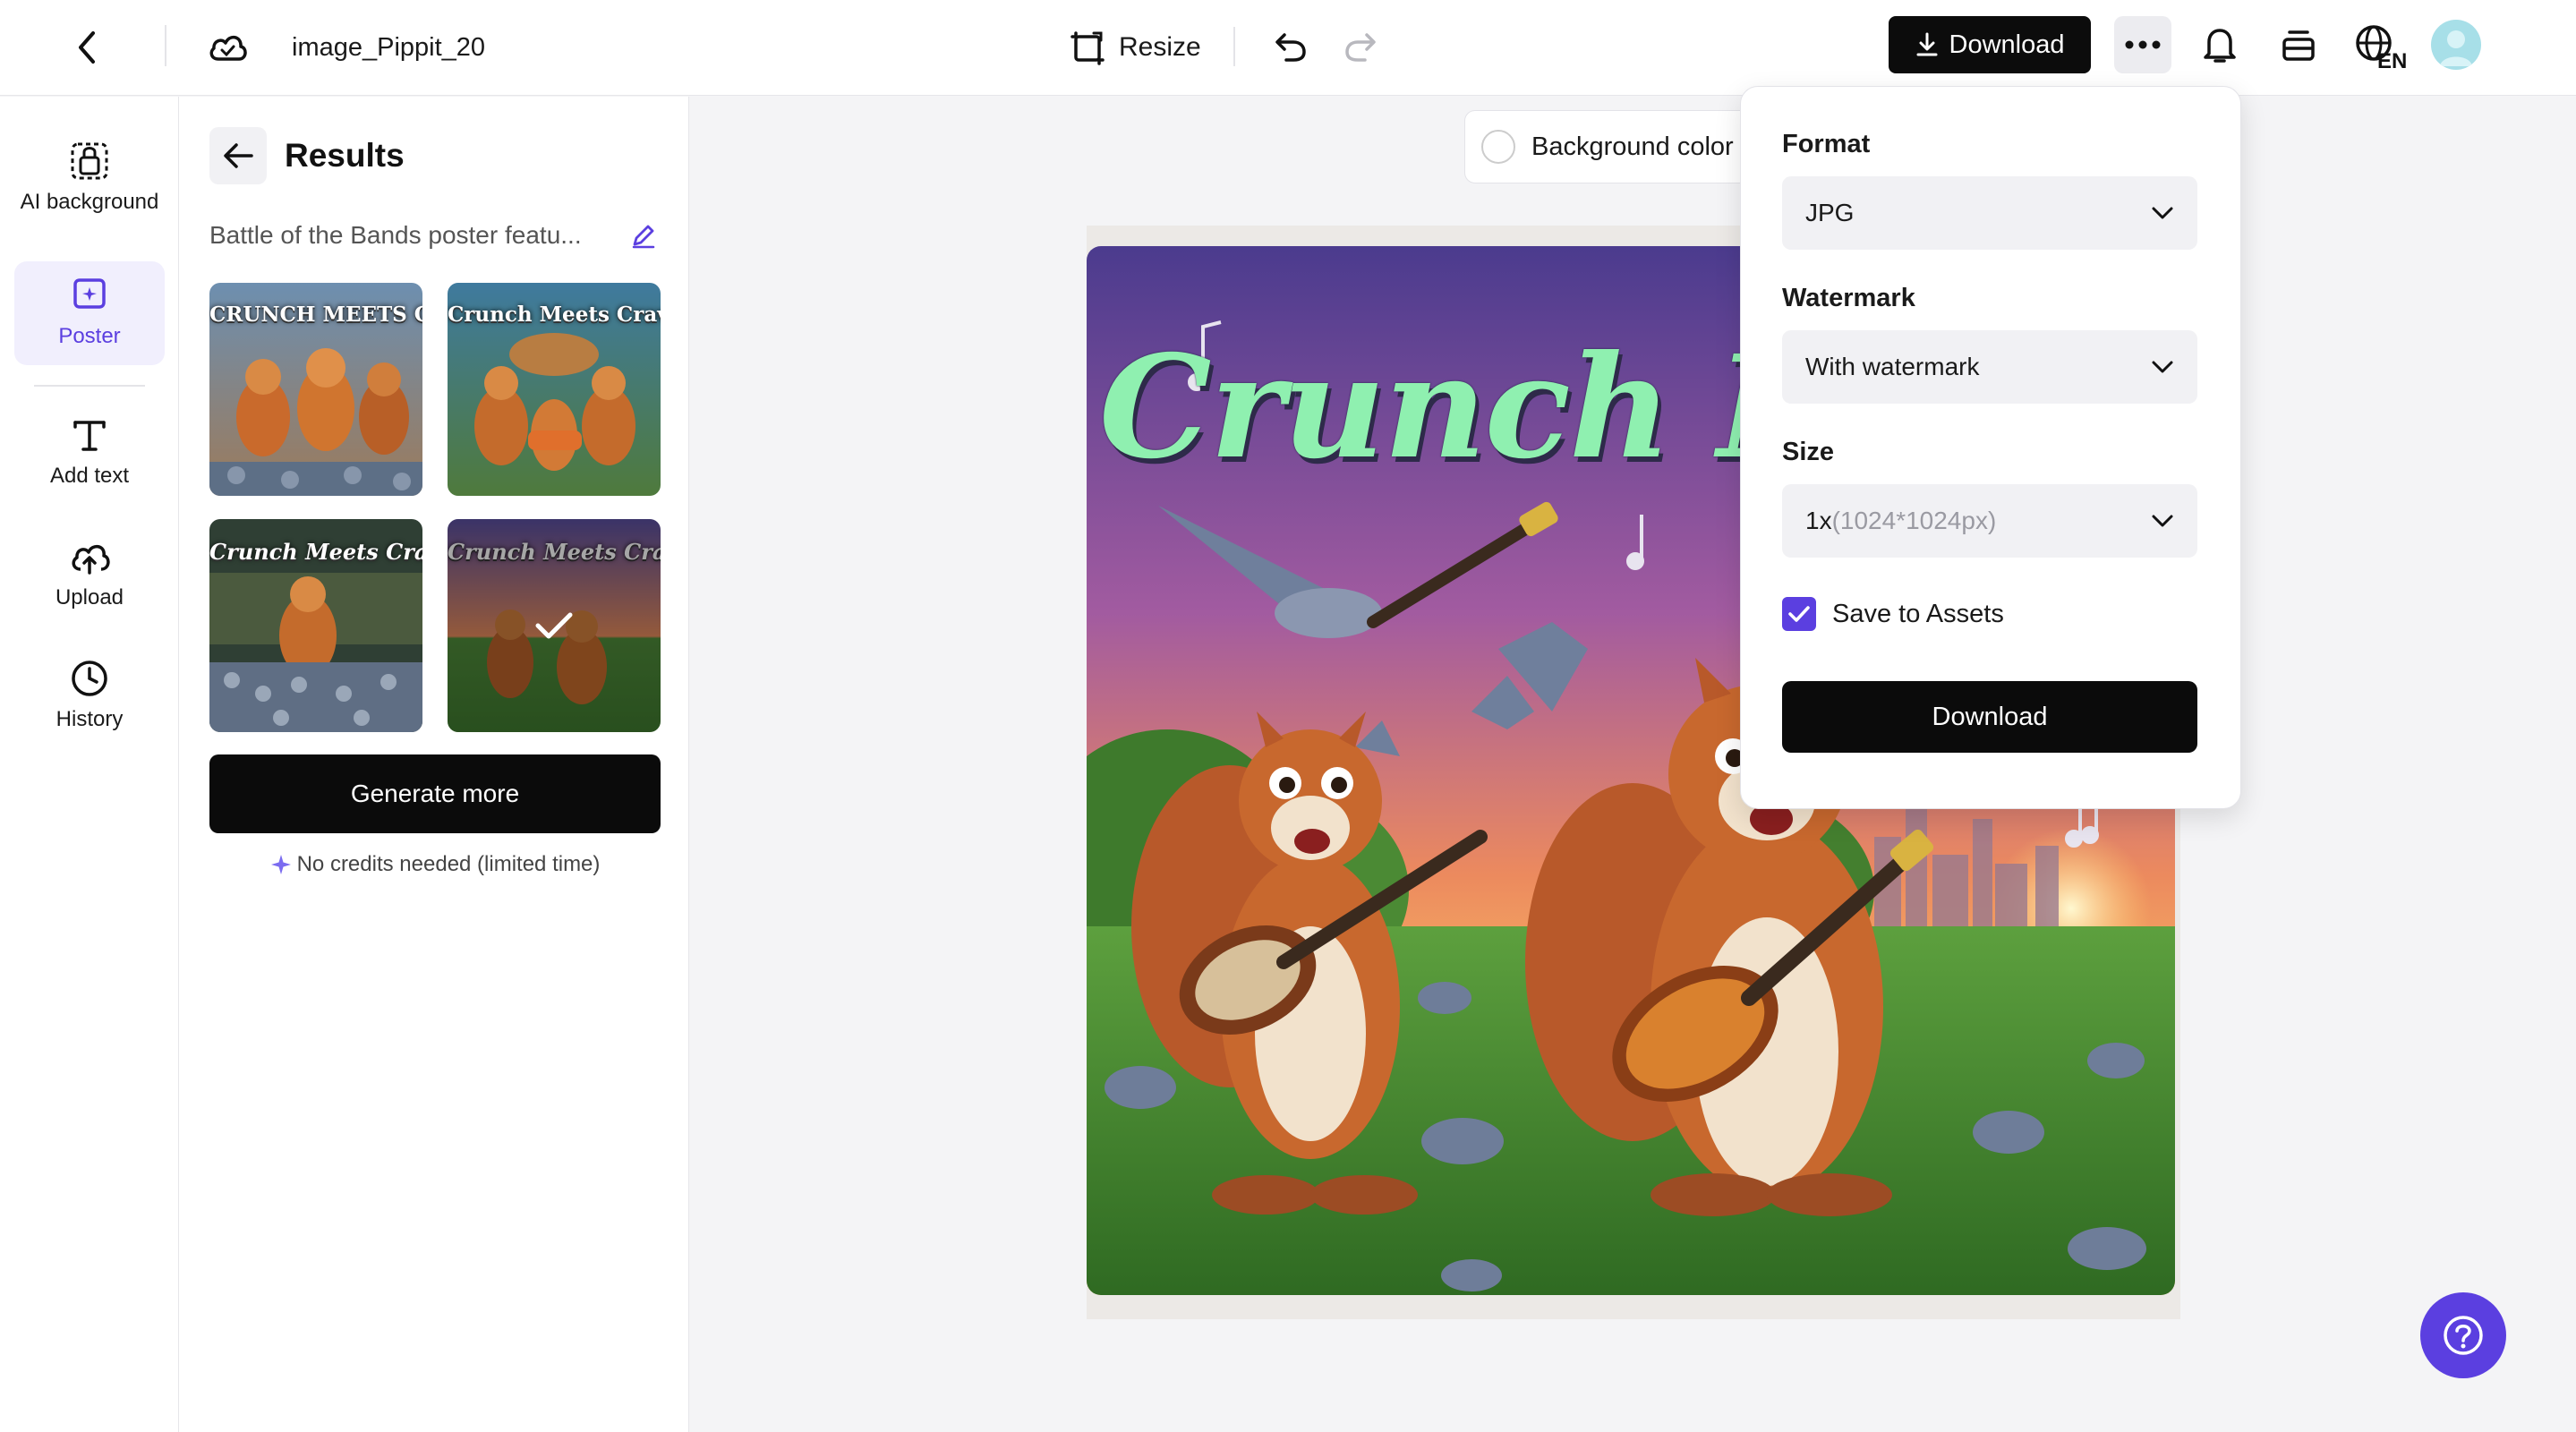 Image resolution: width=2576 pixels, height=1432 pixels. What do you see at coordinates (1808, 452) in the screenshot?
I see `size-label: Size` at bounding box center [1808, 452].